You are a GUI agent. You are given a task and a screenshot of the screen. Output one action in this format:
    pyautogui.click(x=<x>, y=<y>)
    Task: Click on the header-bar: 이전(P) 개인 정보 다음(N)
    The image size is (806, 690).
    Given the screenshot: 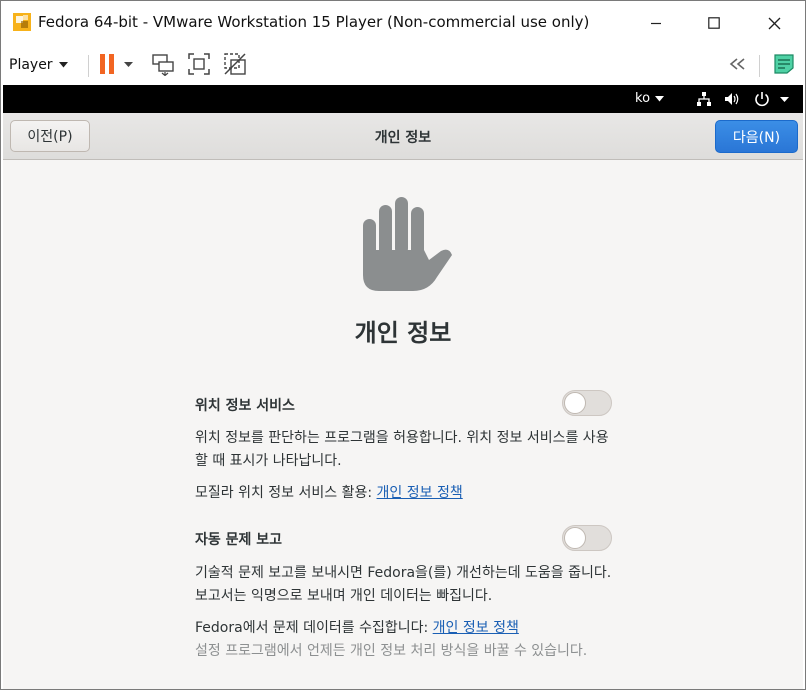 What is the action you would take?
    pyautogui.click(x=403, y=136)
    